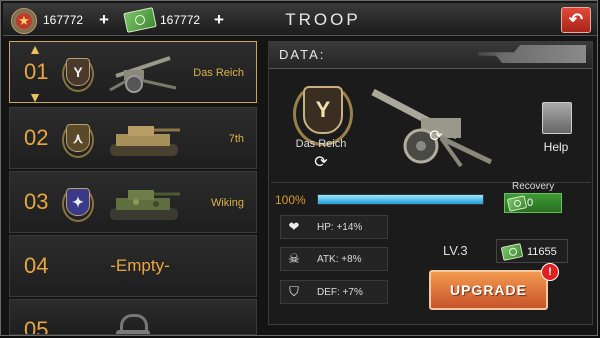  I want to click on medal-icon: ★, so click(24, 21).